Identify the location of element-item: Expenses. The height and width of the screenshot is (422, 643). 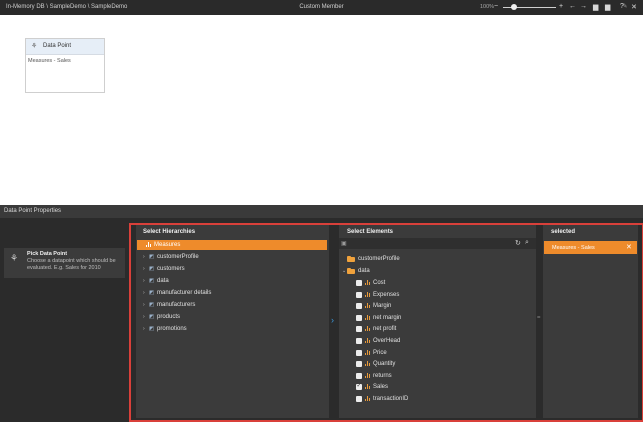
(437, 296).